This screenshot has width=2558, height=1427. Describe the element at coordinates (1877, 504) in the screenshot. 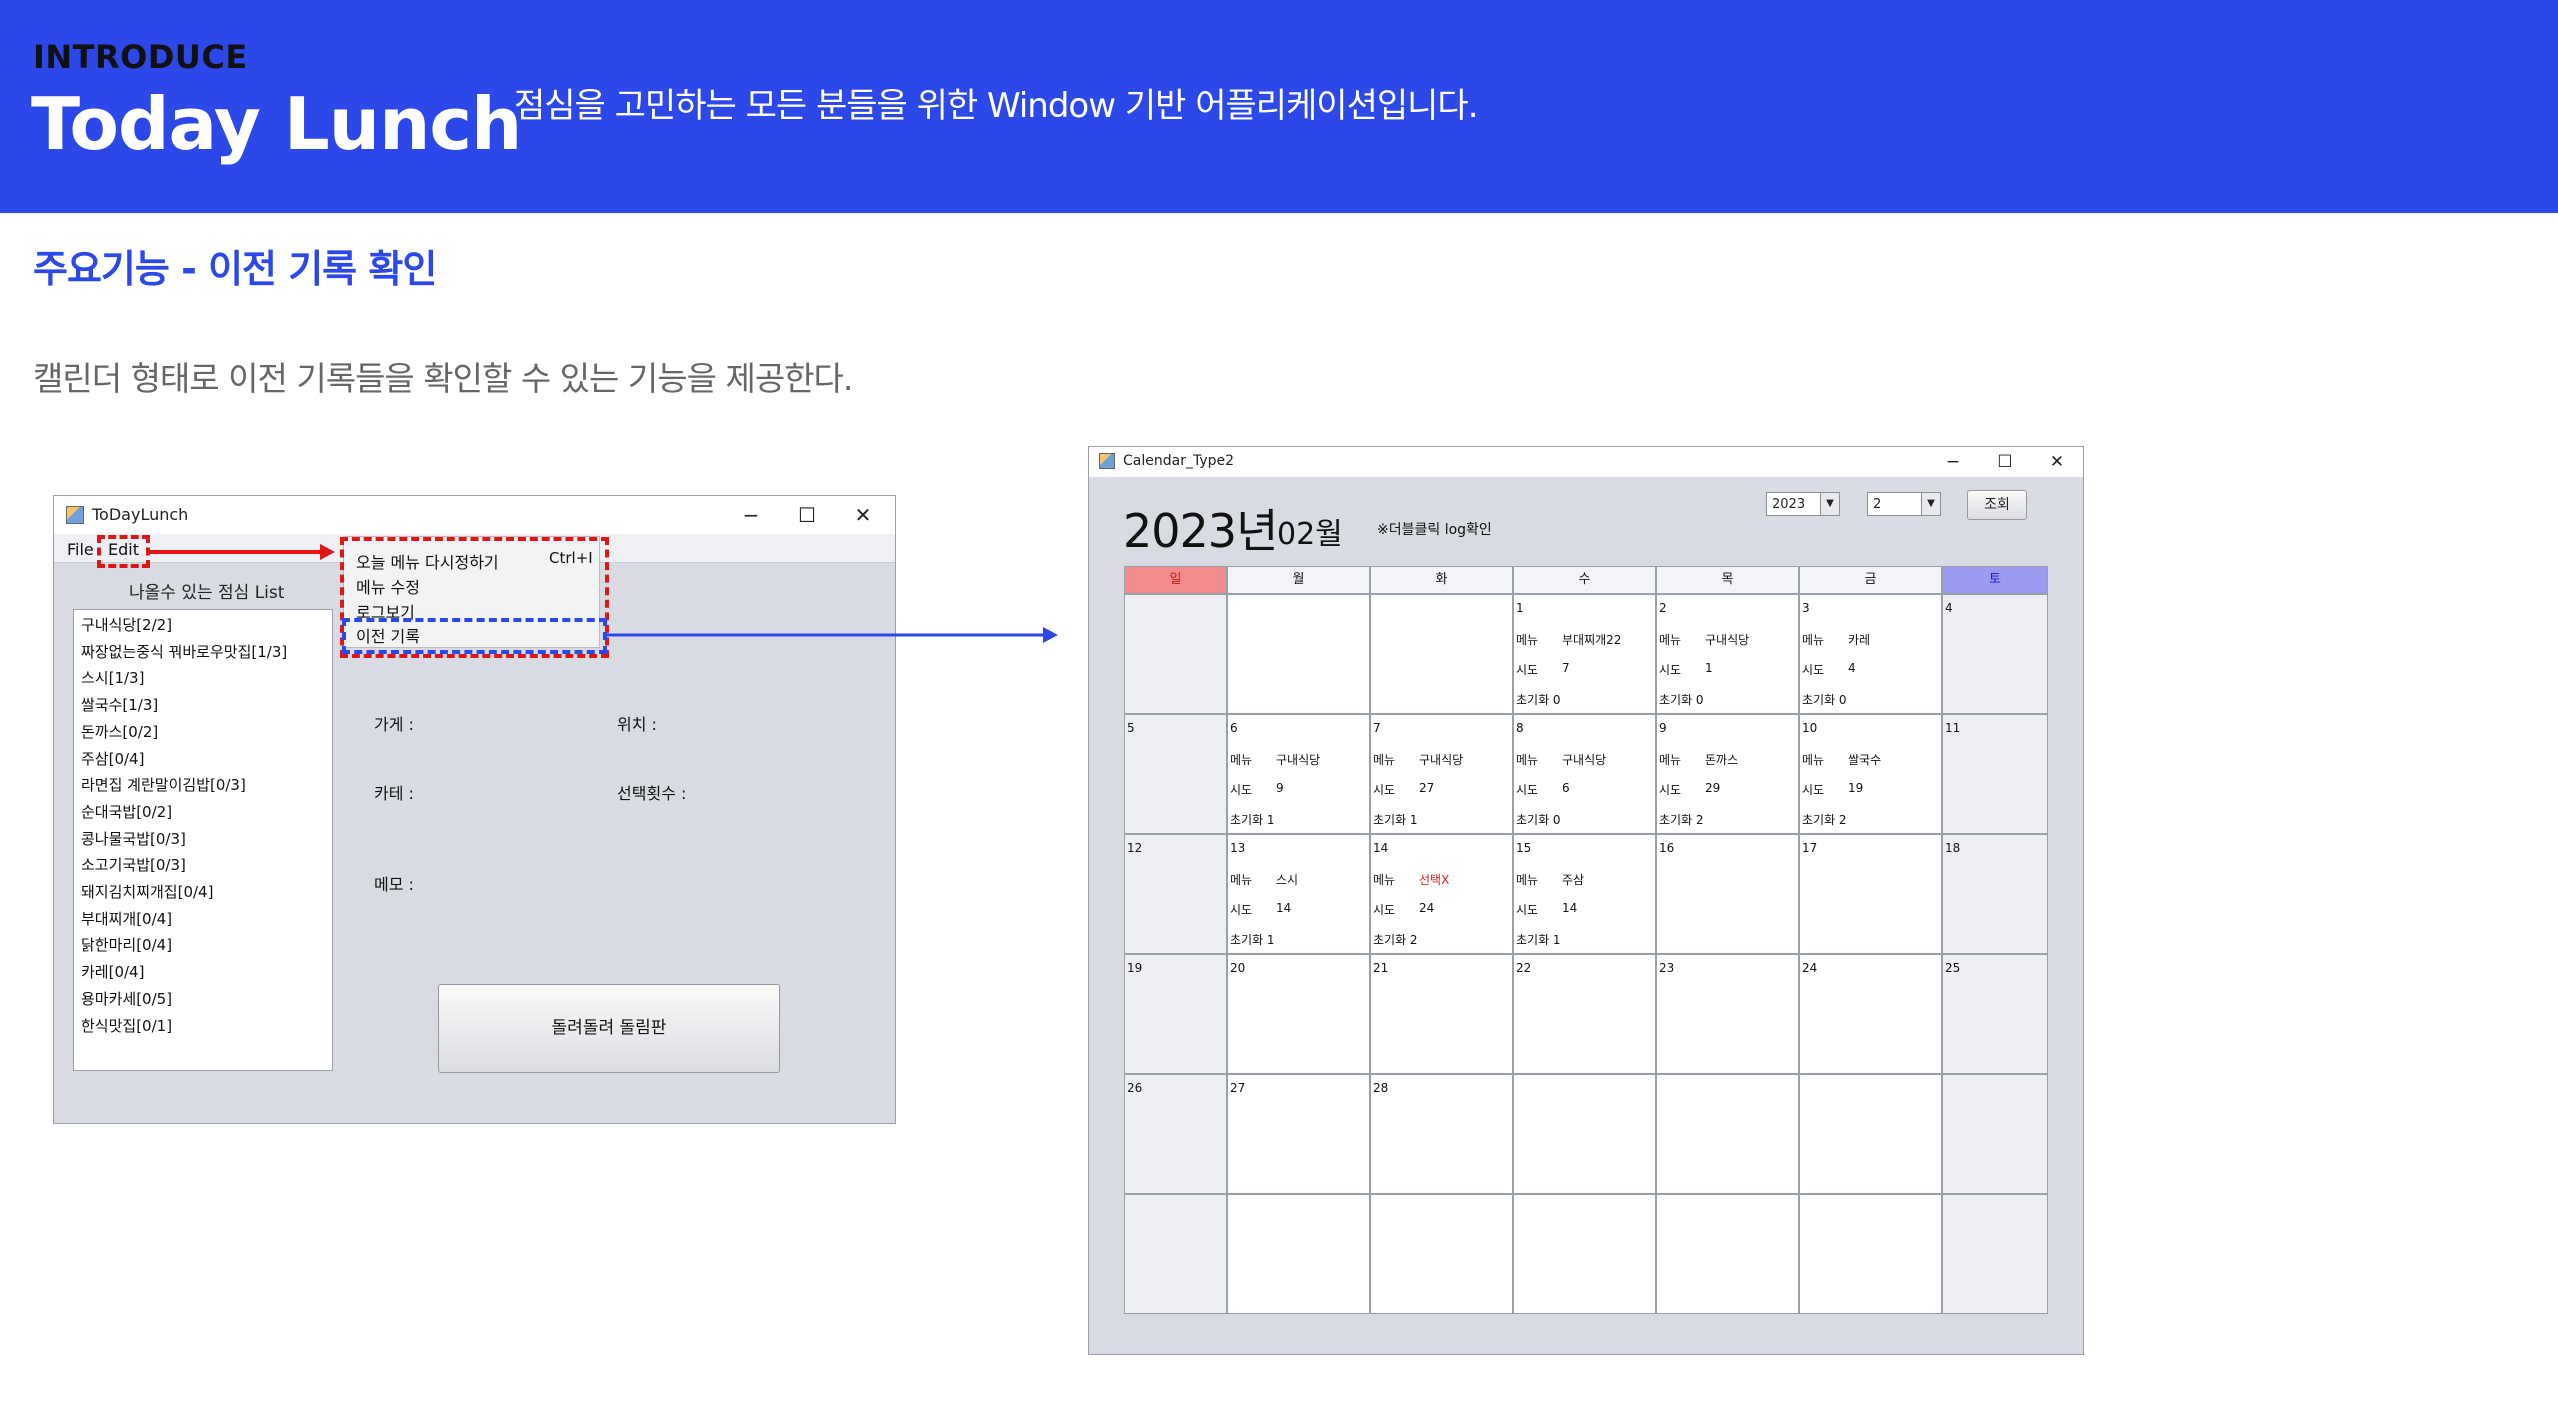

I see `month-select-value: 2` at that location.